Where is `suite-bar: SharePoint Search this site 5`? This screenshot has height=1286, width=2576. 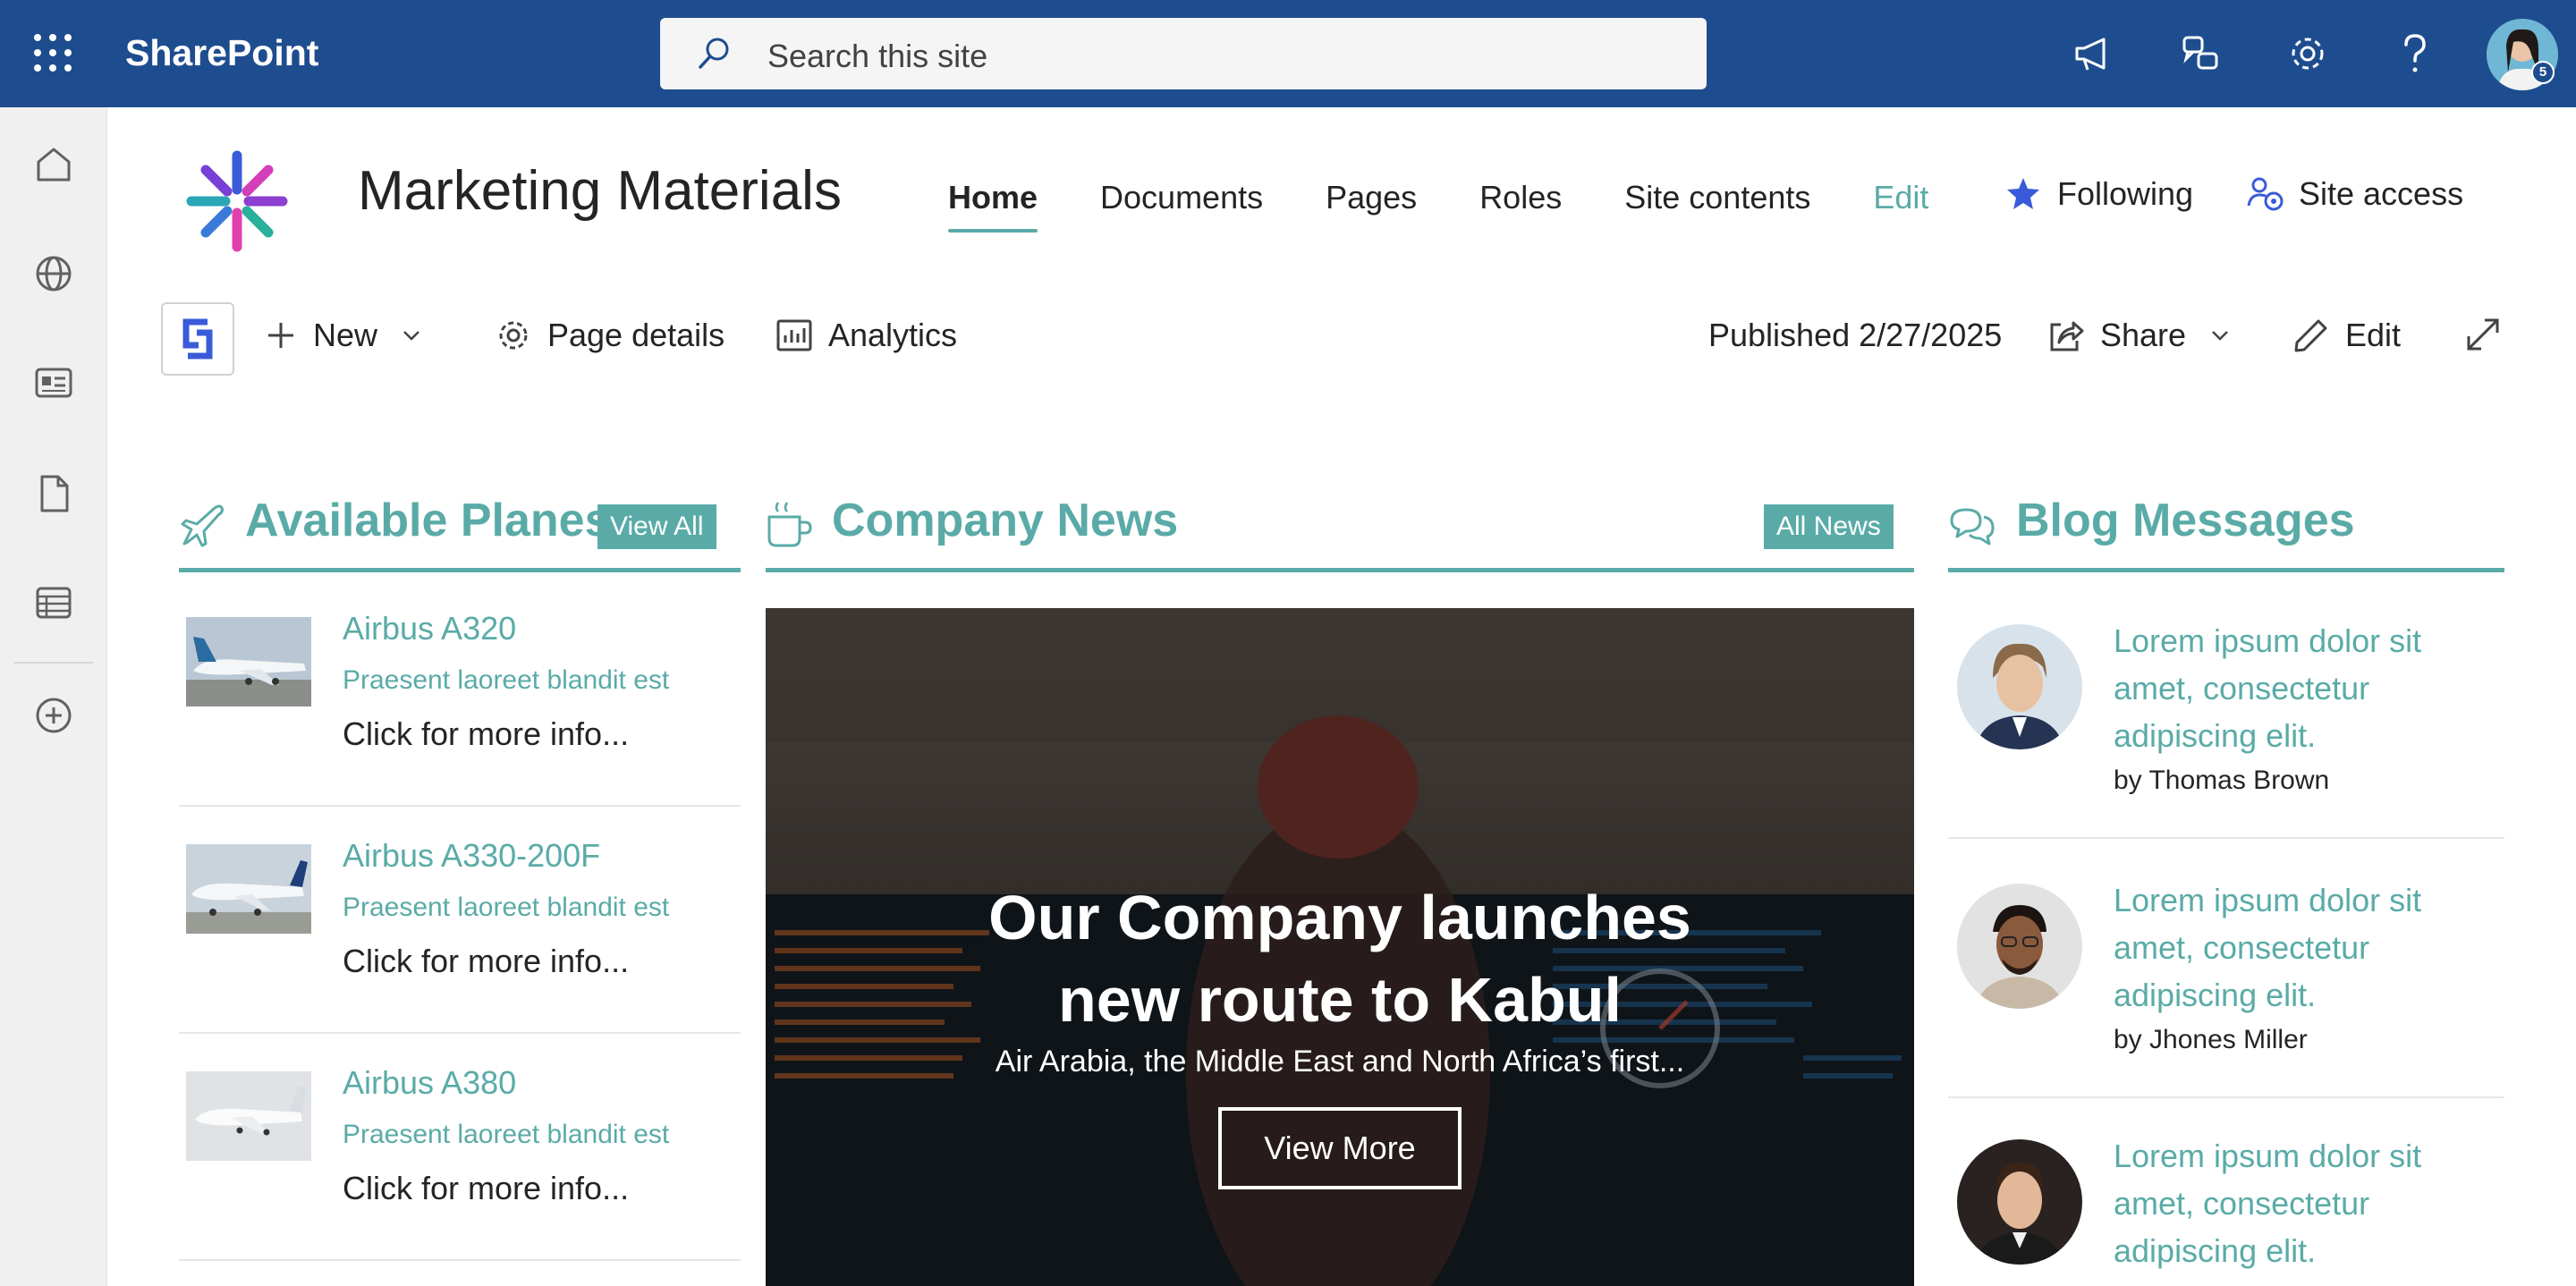 suite-bar: SharePoint Search this site 5 is located at coordinates (1288, 53).